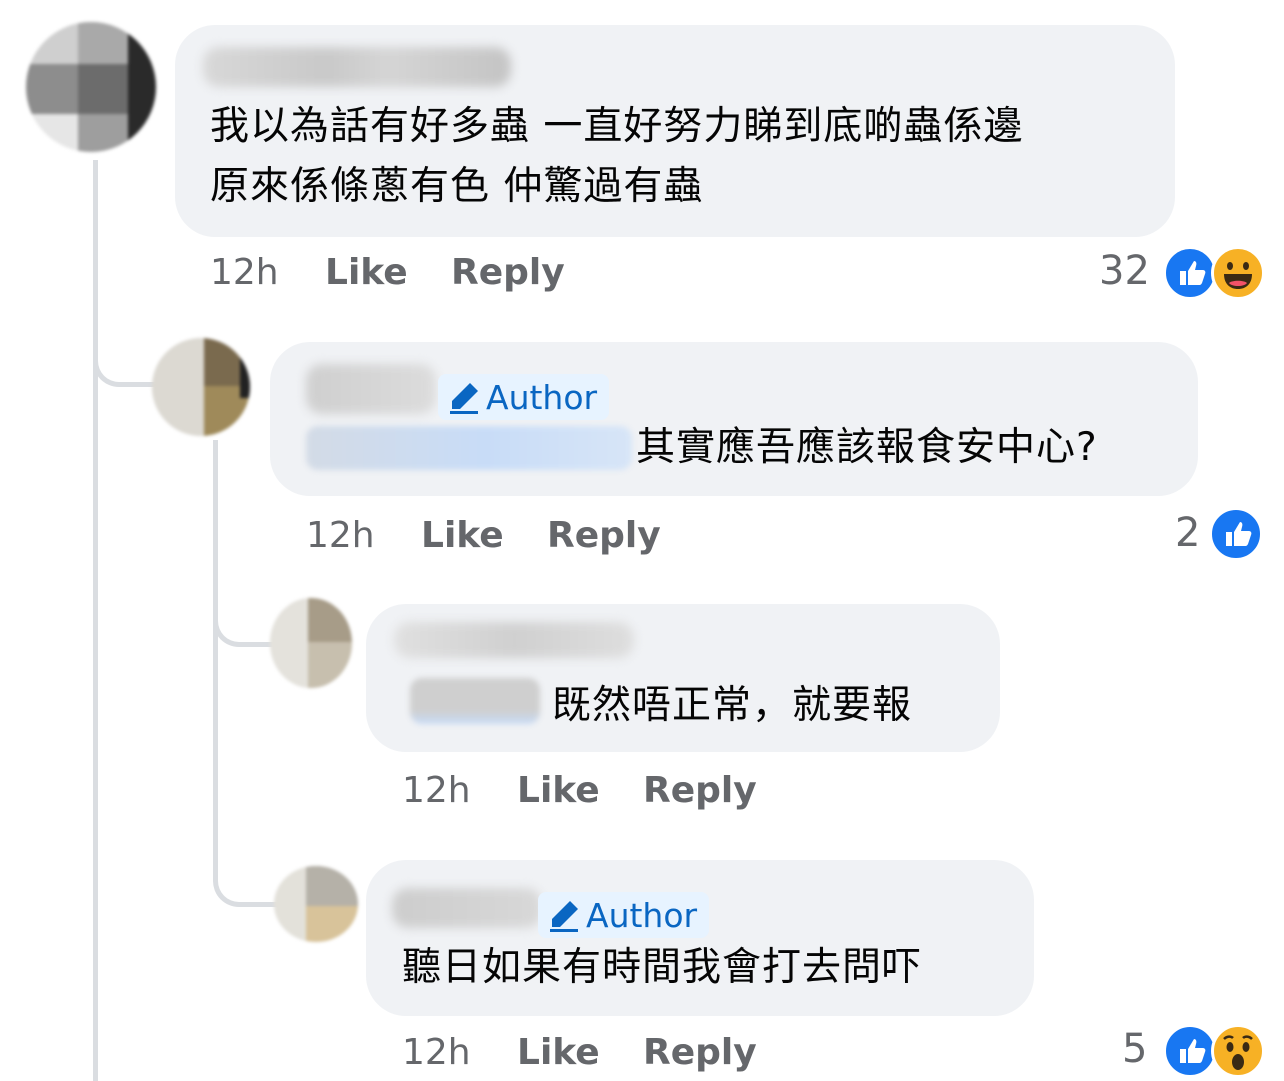 The image size is (1284, 1081). Describe the element at coordinates (662, 967) in the screenshot. I see `comment-text: 聽日如果有時間我會打去問吓` at that location.